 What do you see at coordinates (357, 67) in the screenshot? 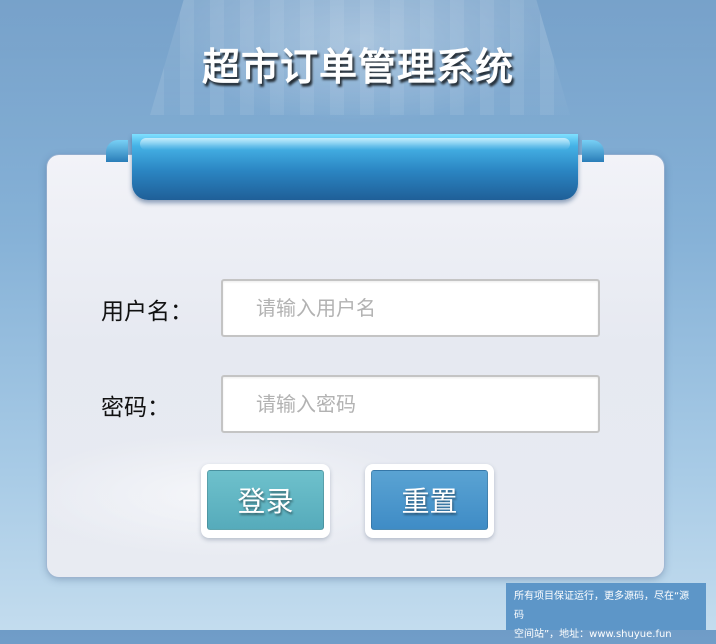
I see `page-title: 超市订单管理系统` at bounding box center [357, 67].